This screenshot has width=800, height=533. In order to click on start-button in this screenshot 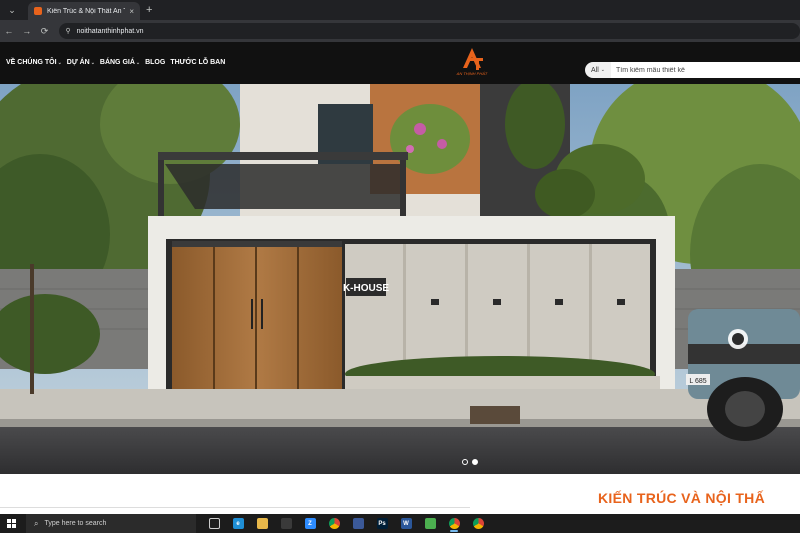, I will do `click(11, 523)`.